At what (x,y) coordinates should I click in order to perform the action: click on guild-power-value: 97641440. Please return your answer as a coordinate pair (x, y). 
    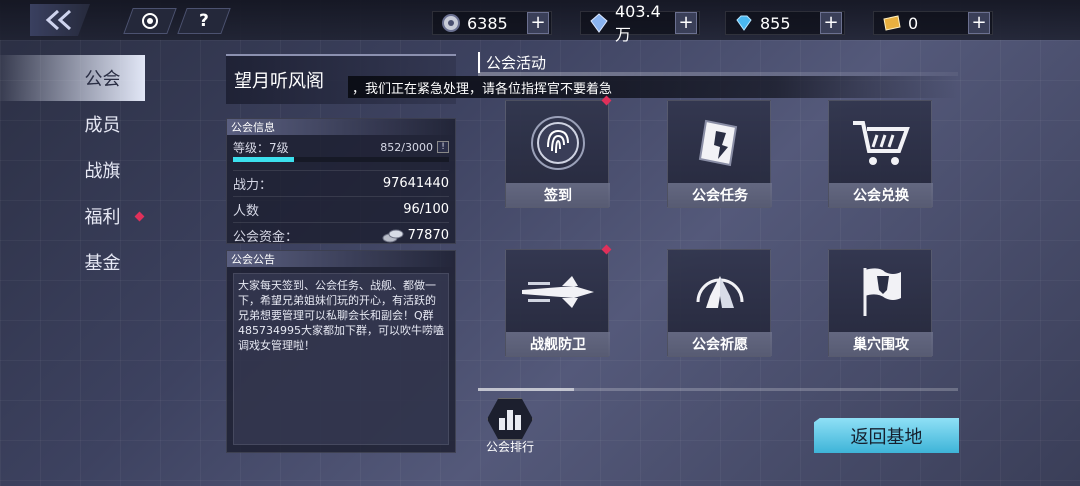
    Looking at the image, I should click on (415, 183).